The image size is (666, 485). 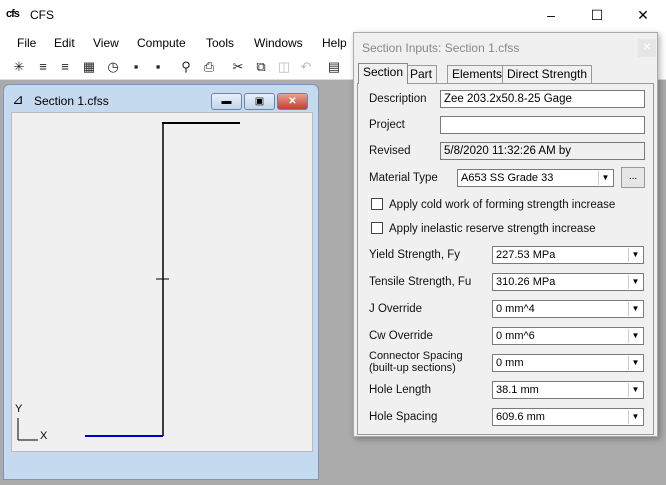 What do you see at coordinates (259, 101) in the screenshot?
I see `child-restore-button: ▣` at bounding box center [259, 101].